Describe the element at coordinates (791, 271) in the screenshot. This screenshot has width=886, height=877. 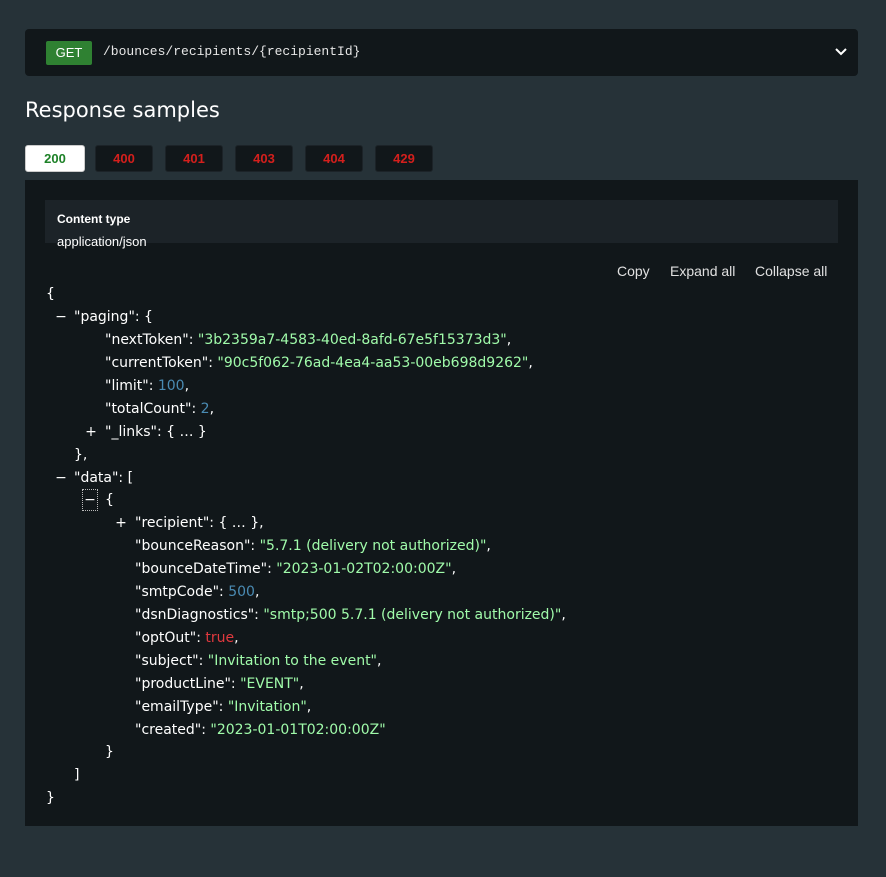
I see `collapse-all-button: Collapse all` at that location.